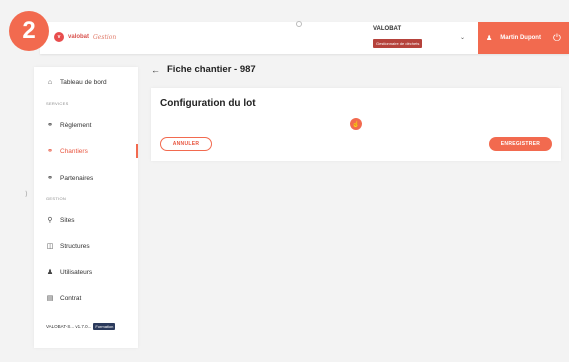 The height and width of the screenshot is (362, 569). I want to click on sidebar-item-label: Partenaires, so click(77, 178).